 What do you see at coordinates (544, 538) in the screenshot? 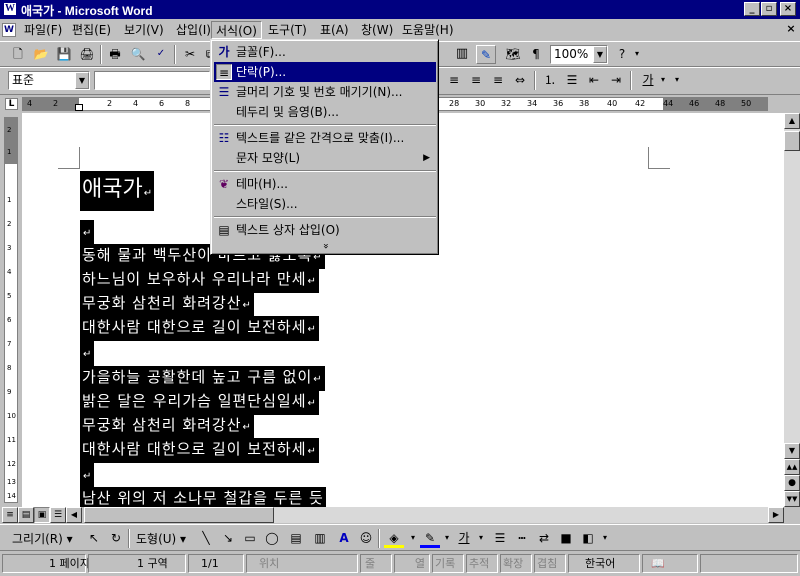
I see `arrow-style-icon: ⇄` at bounding box center [544, 538].